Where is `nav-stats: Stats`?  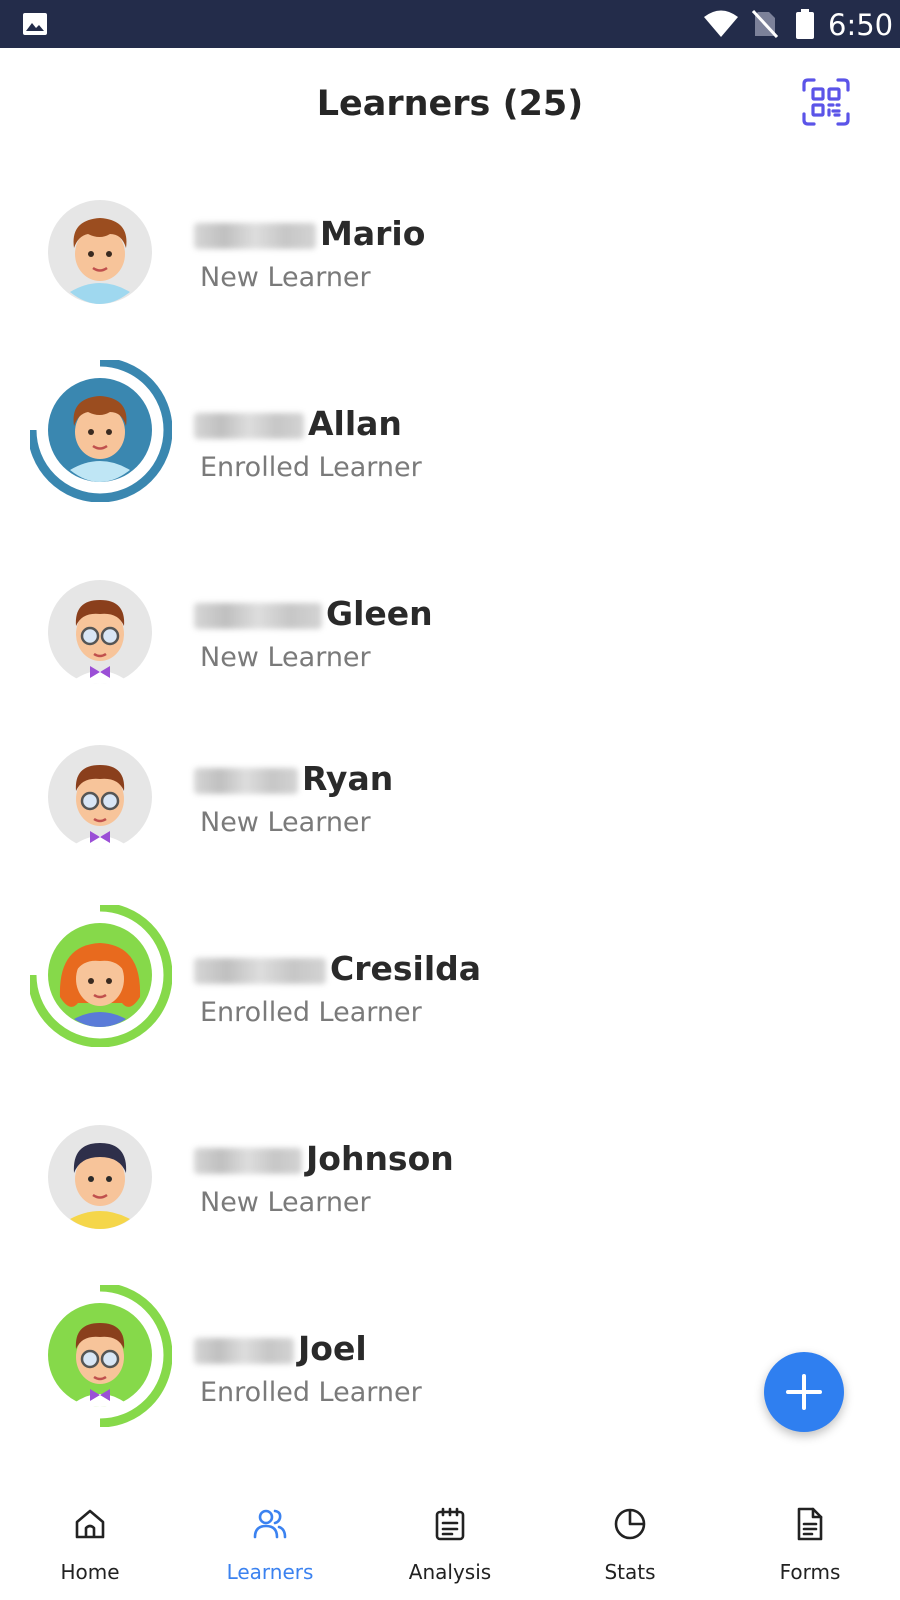
nav-stats: Stats is located at coordinates (630, 1539).